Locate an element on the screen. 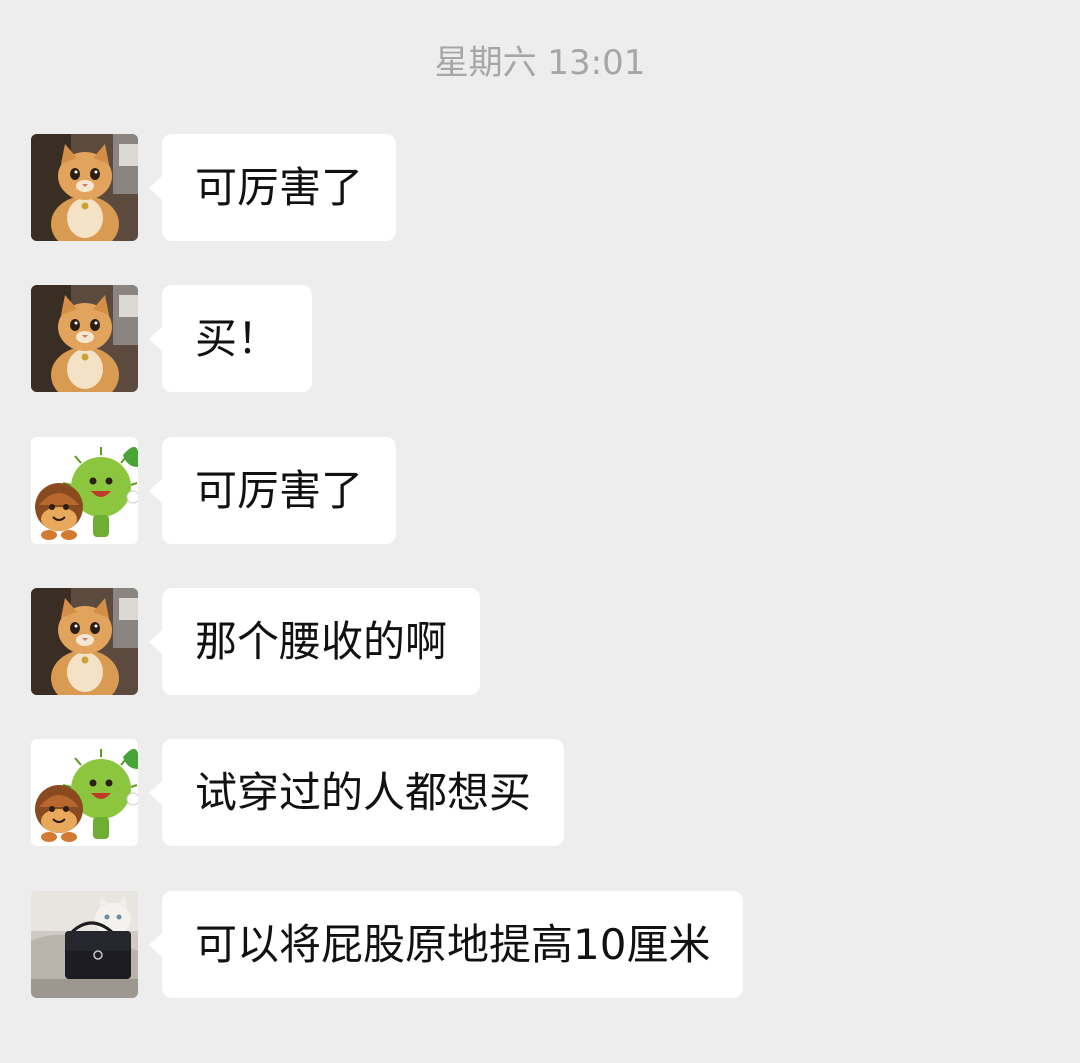 This screenshot has height=1063, width=1080. message-bubble: 买！ is located at coordinates (230, 338).